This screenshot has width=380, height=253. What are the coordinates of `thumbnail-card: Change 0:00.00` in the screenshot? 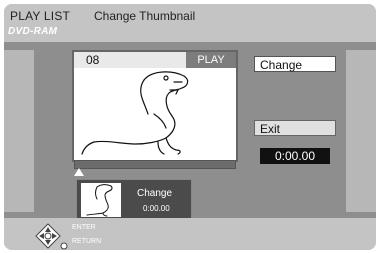 It's located at (134, 200).